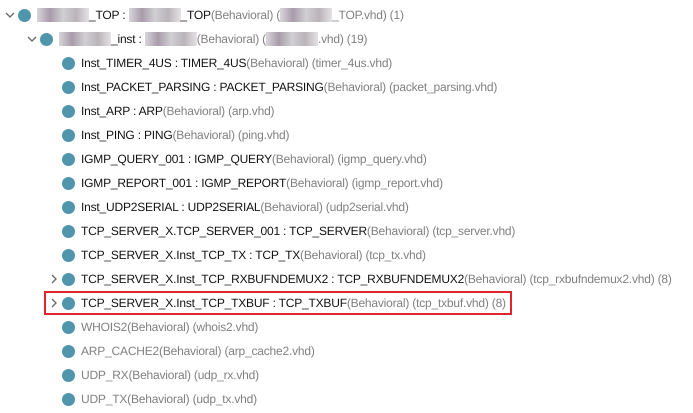 Image resolution: width=693 pixels, height=413 pixels. What do you see at coordinates (185, 135) in the screenshot?
I see `module-label: Inst_PING : PING(Behavioral) (ping.vhd)` at bounding box center [185, 135].